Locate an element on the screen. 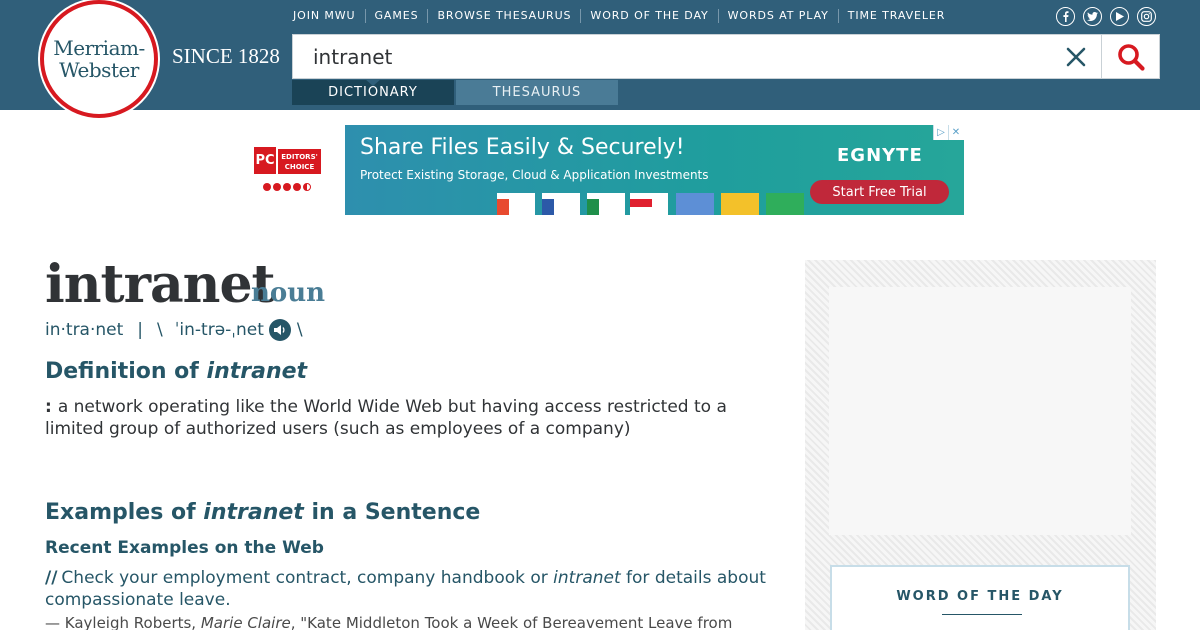 The image size is (1200, 630). examples-heading: Examples of intranet in a Sentence is located at coordinates (262, 512).